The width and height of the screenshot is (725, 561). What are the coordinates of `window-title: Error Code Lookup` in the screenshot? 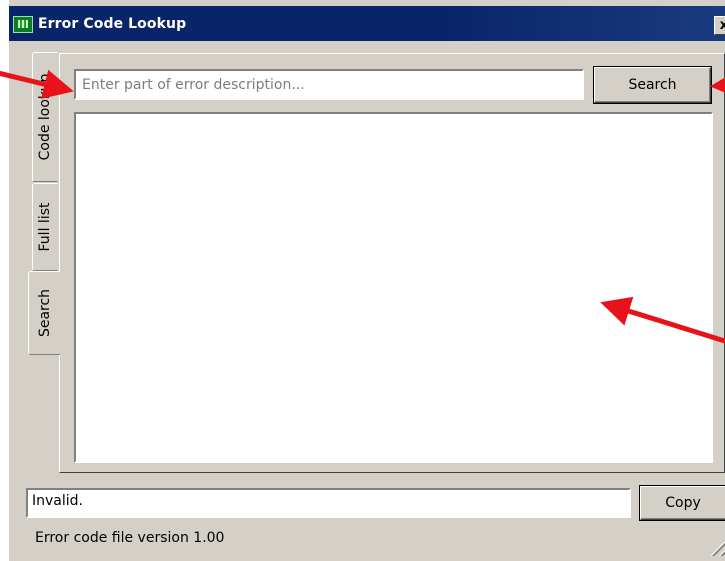 It's located at (112, 24).